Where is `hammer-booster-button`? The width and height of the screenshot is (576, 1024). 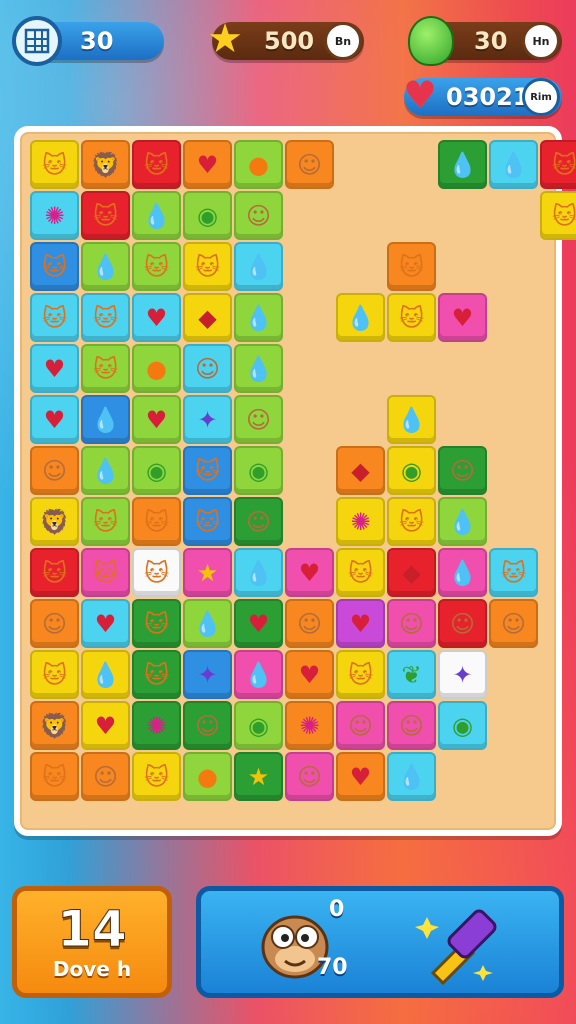 hammer-booster-button is located at coordinates (458, 945).